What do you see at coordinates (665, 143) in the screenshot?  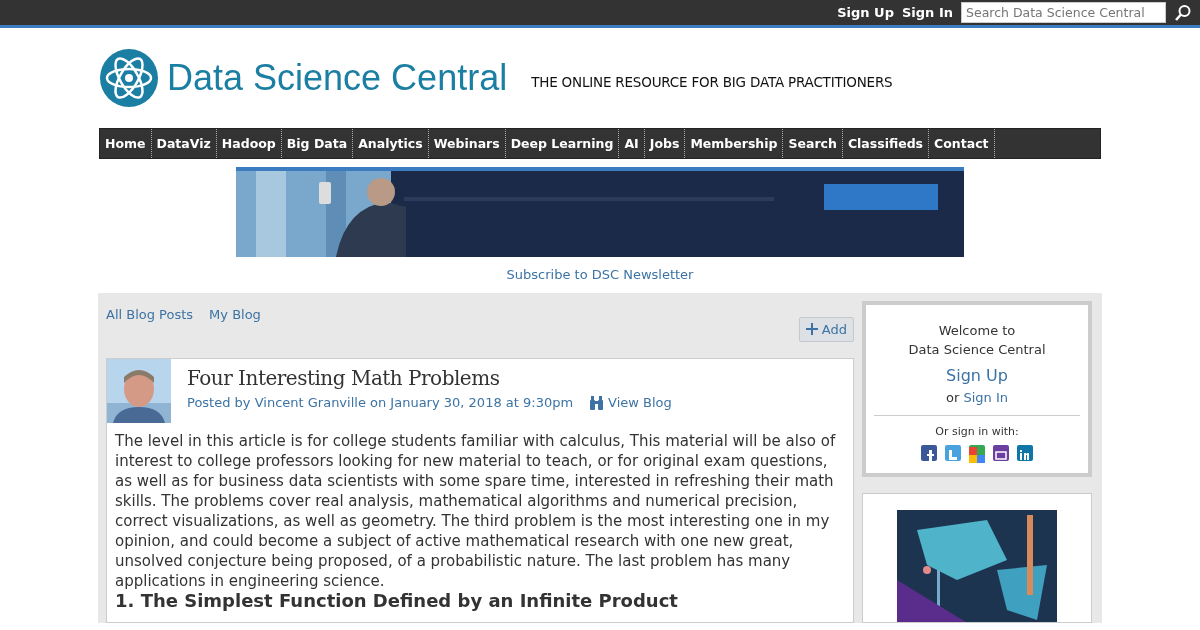 I see `nav-link: Jobs` at bounding box center [665, 143].